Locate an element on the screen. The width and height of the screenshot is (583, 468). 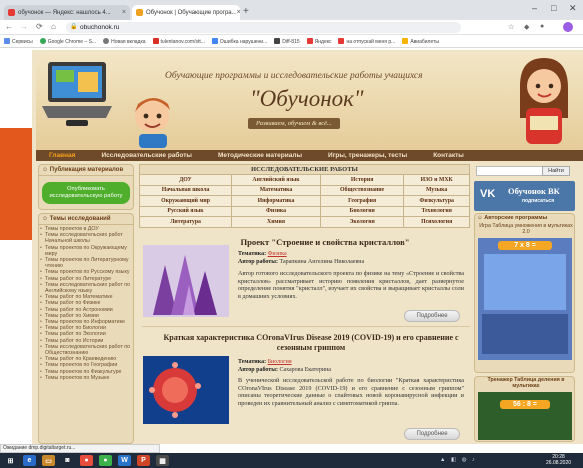
game1-title: Игра Таблица умножения в мультиках 2.0 is located at coordinates (526, 229).